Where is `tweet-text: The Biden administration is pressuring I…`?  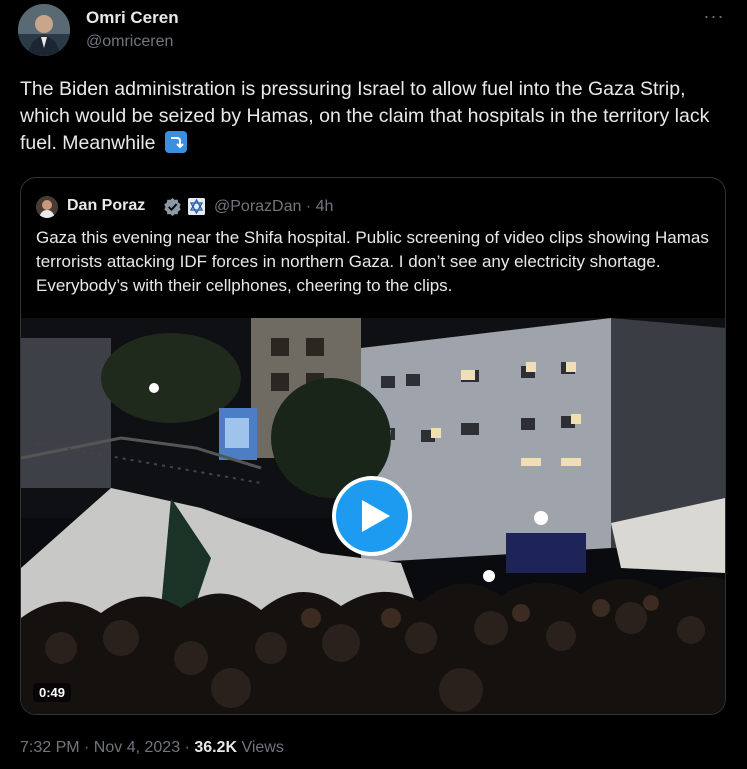
tweet-text: The Biden administration is pressuring I… is located at coordinates (370, 116).